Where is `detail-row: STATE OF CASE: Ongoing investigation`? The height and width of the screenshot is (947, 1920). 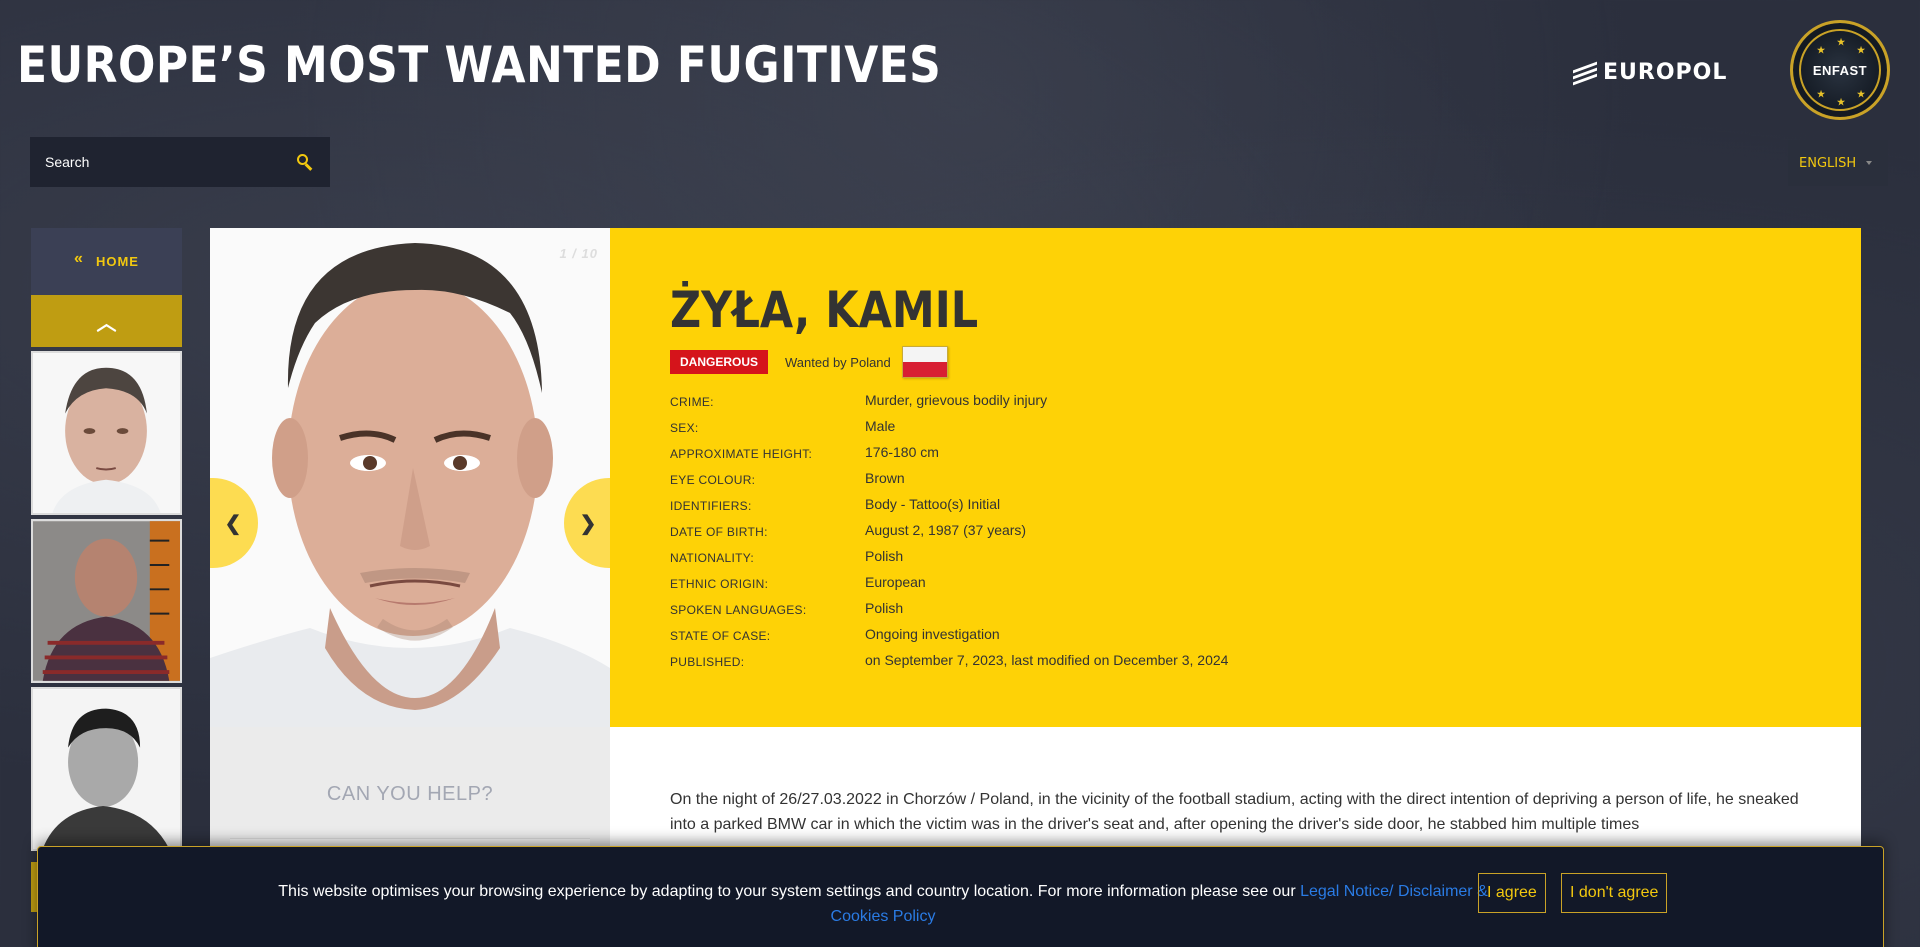 detail-row: STATE OF CASE: Ongoing investigation is located at coordinates (1265, 634).